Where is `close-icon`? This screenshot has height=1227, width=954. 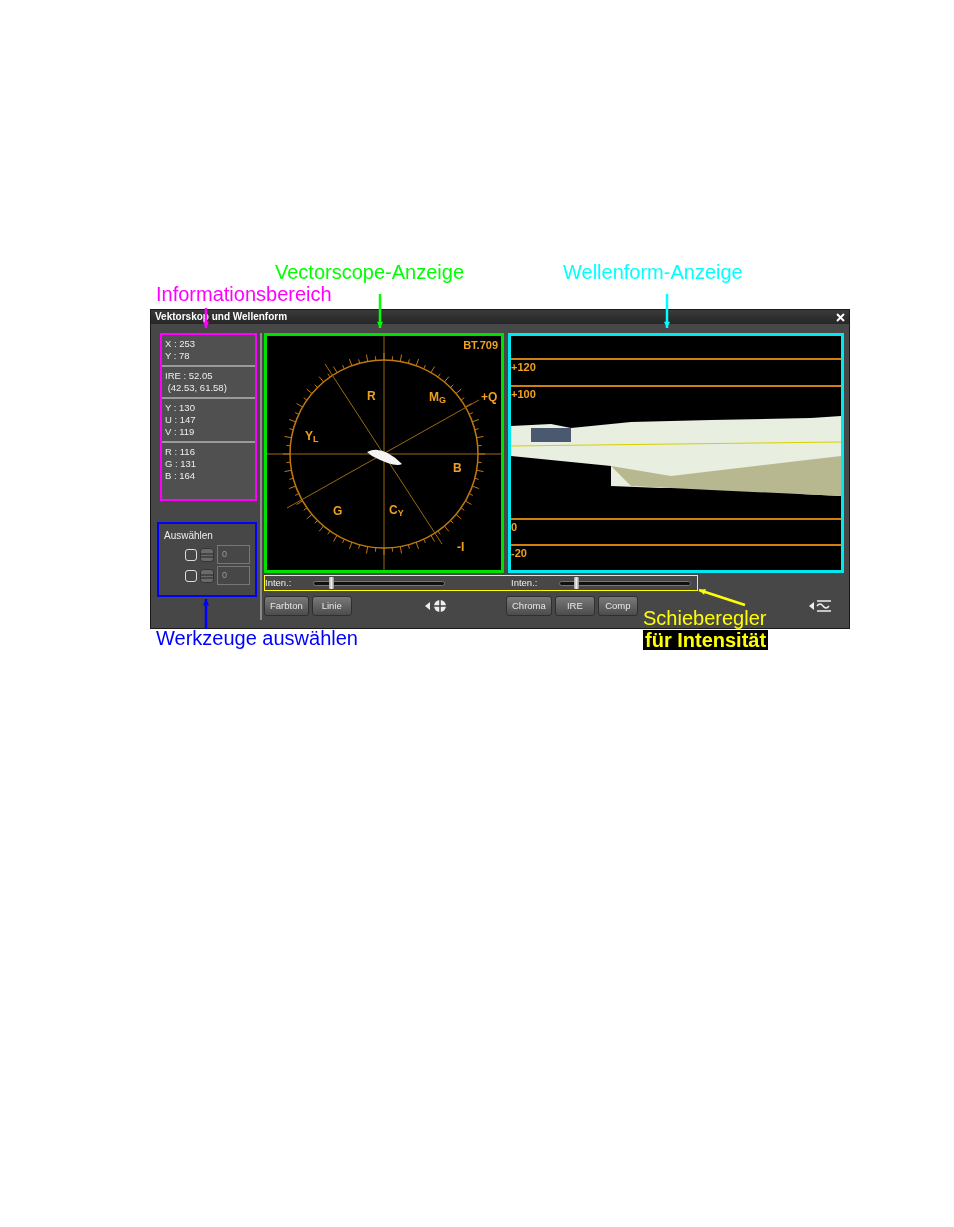 close-icon is located at coordinates (840, 317).